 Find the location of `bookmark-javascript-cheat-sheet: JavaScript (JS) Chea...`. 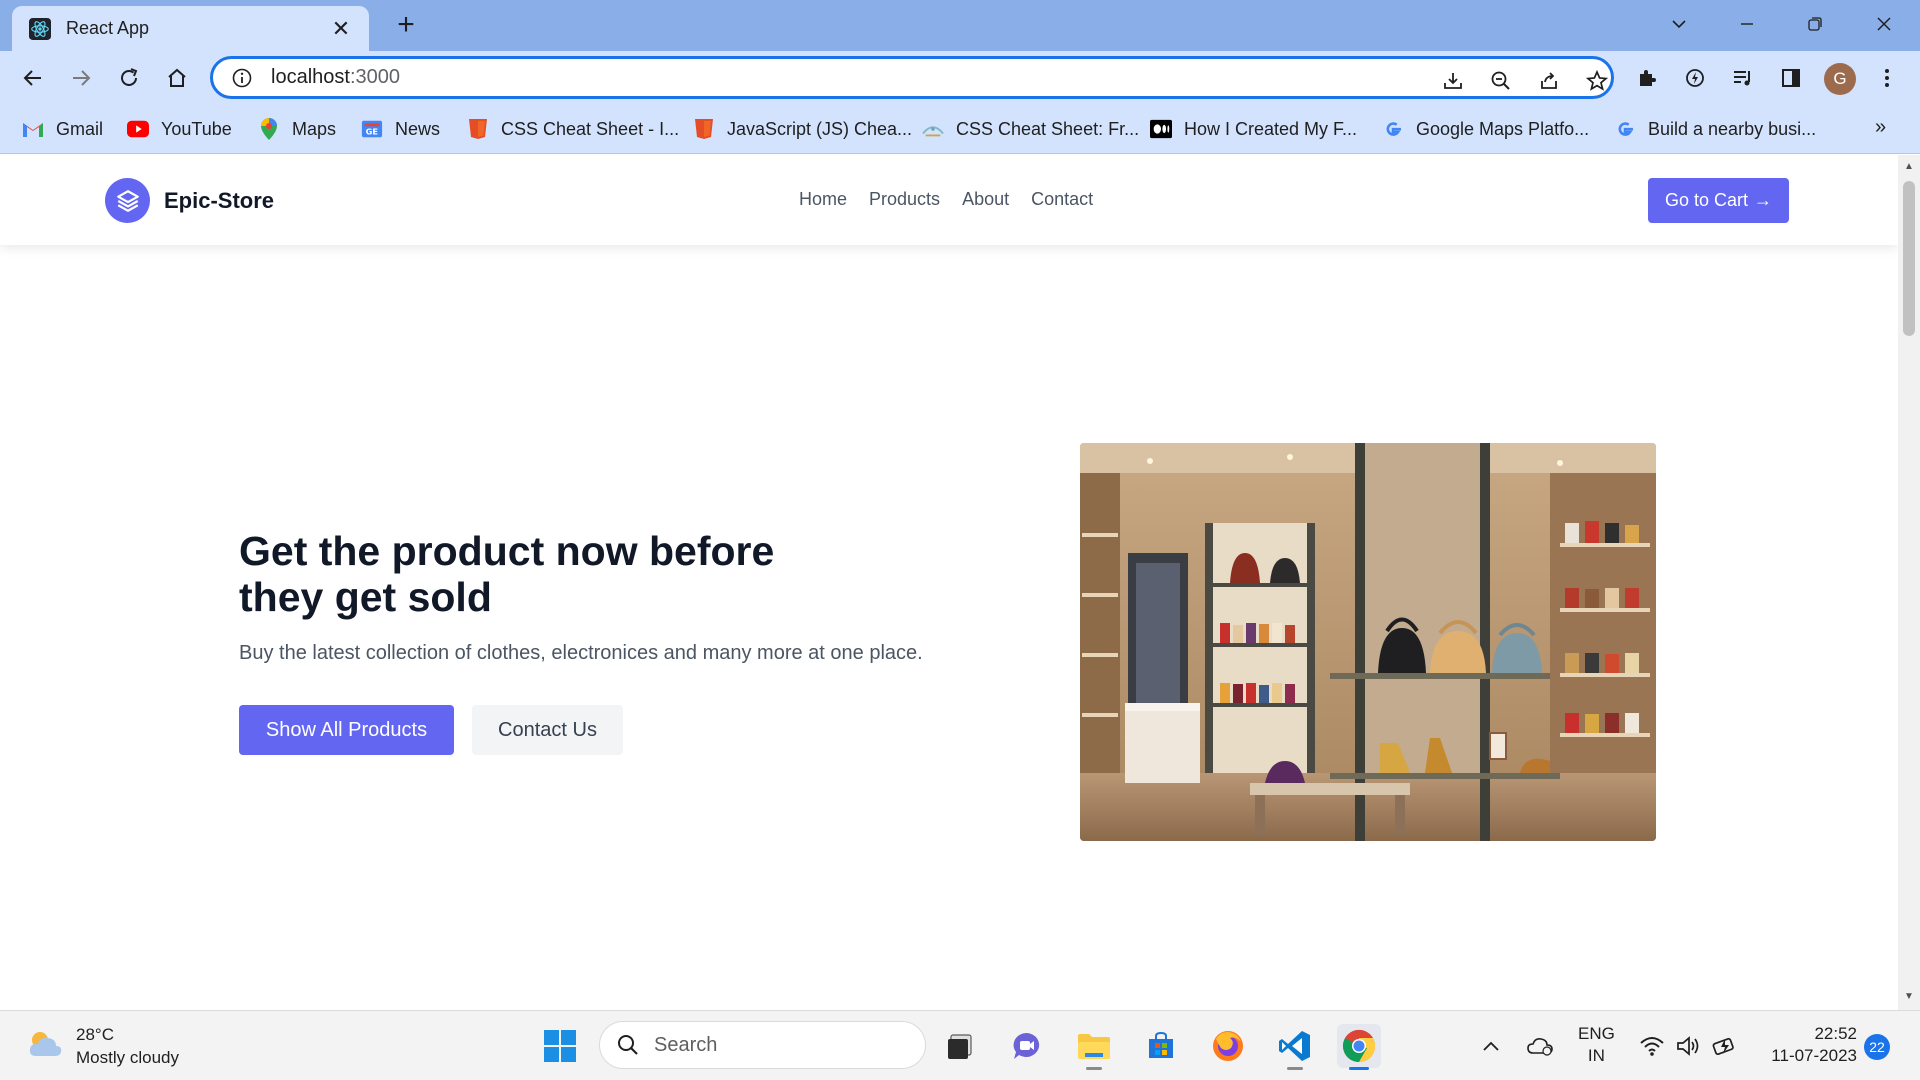

bookmark-javascript-cheat-sheet: JavaScript (JS) Chea... is located at coordinates (802, 129).